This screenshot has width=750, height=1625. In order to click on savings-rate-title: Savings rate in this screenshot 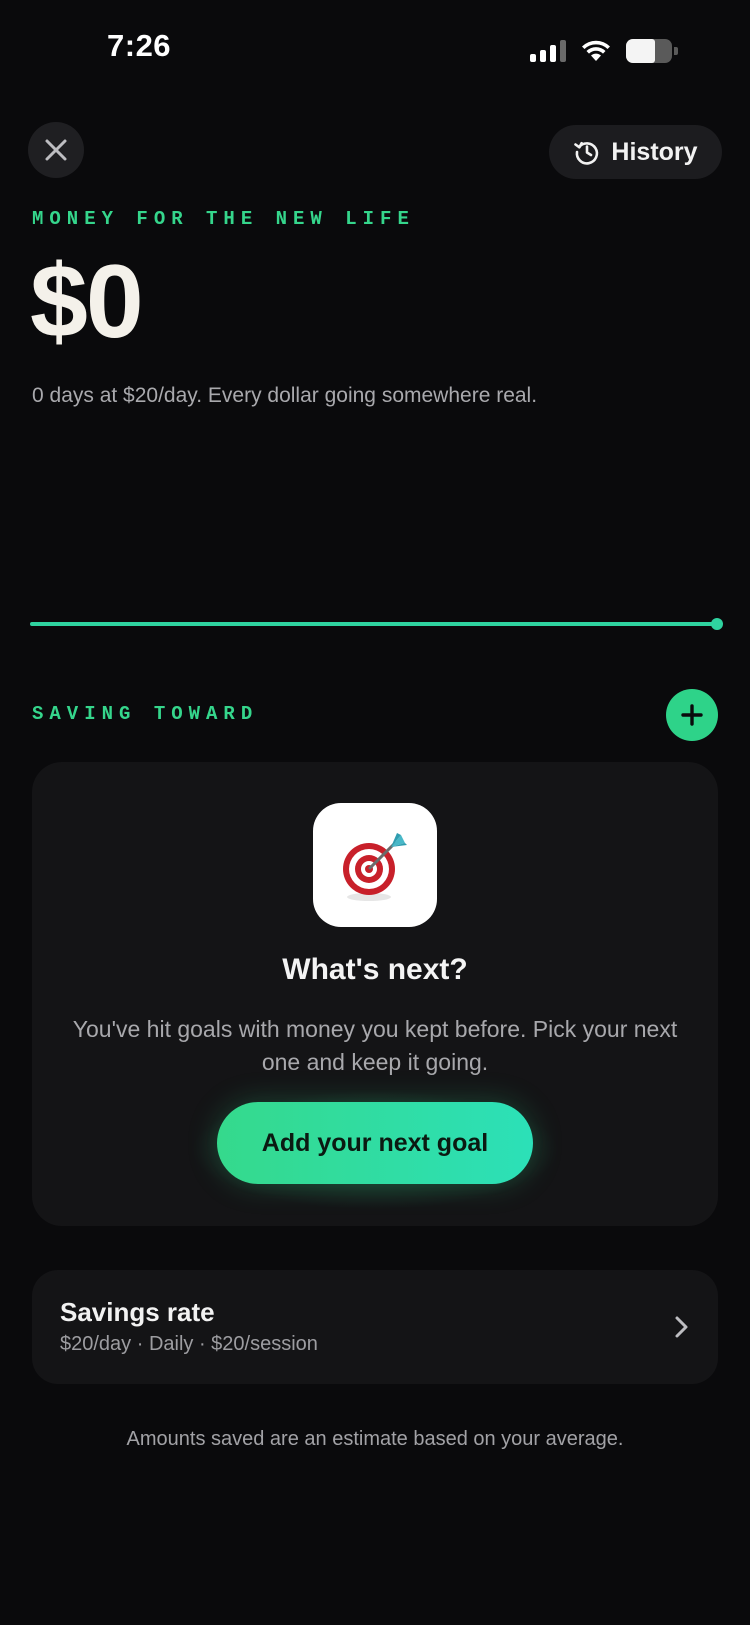, I will do `click(137, 1312)`.